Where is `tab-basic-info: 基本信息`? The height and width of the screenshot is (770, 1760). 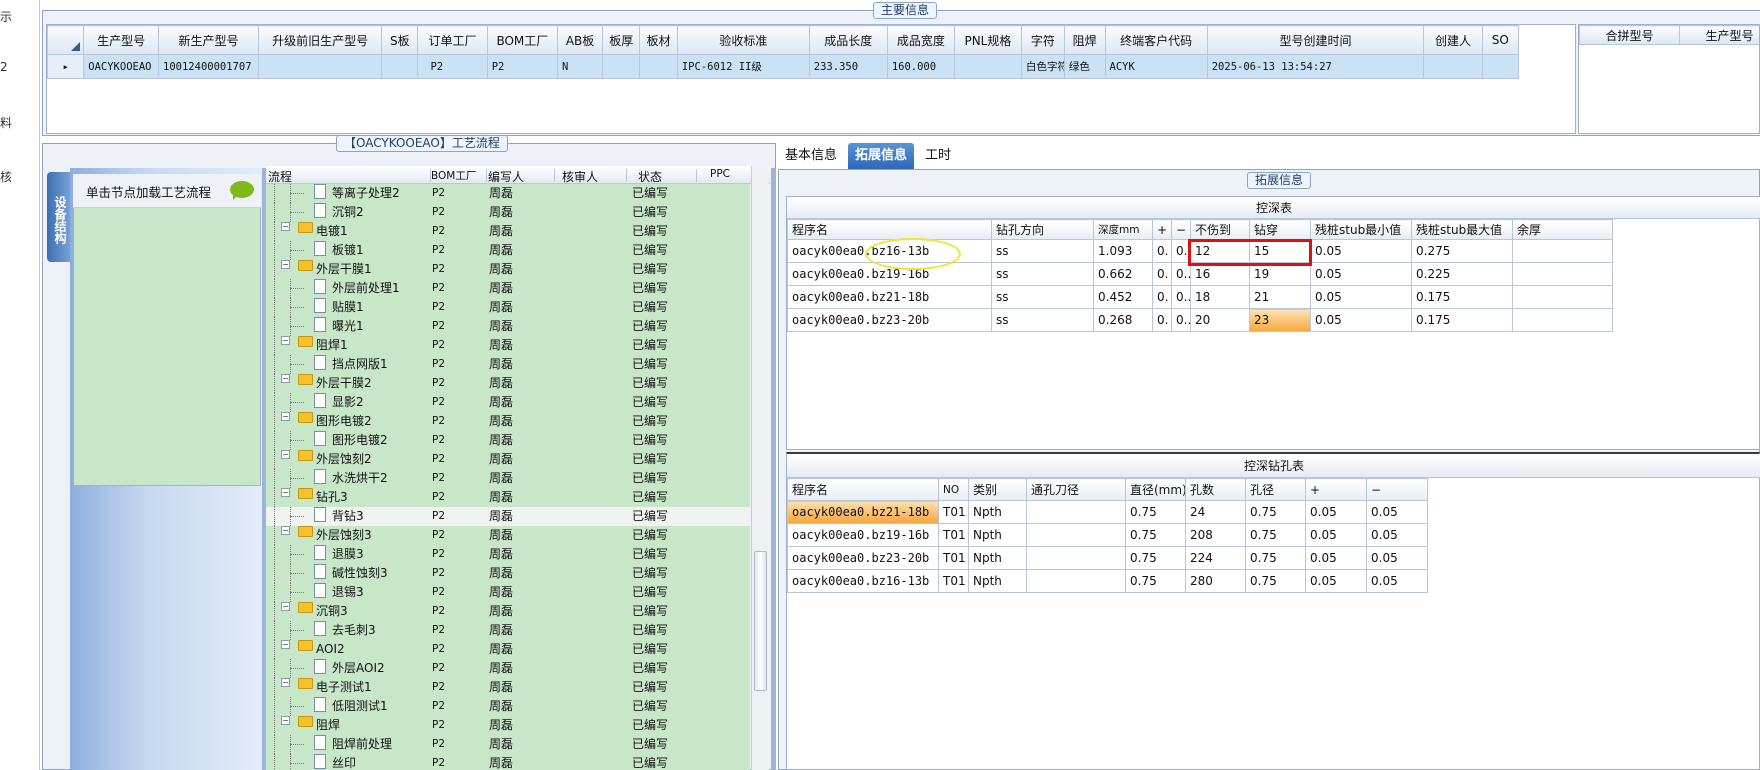 tab-basic-info: 基本信息 is located at coordinates (811, 156).